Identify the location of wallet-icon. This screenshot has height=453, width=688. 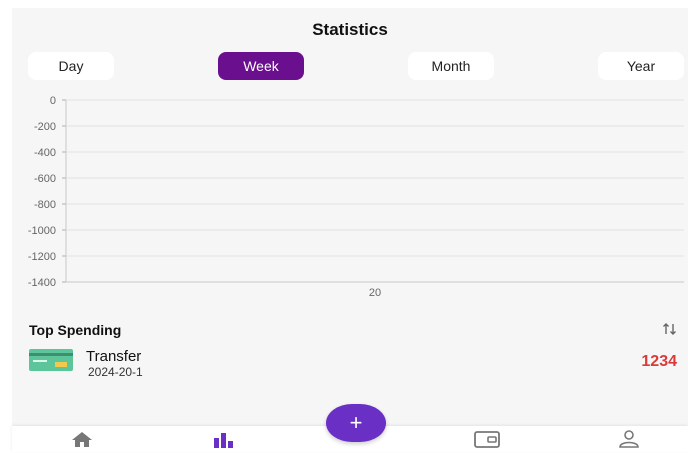
(487, 441).